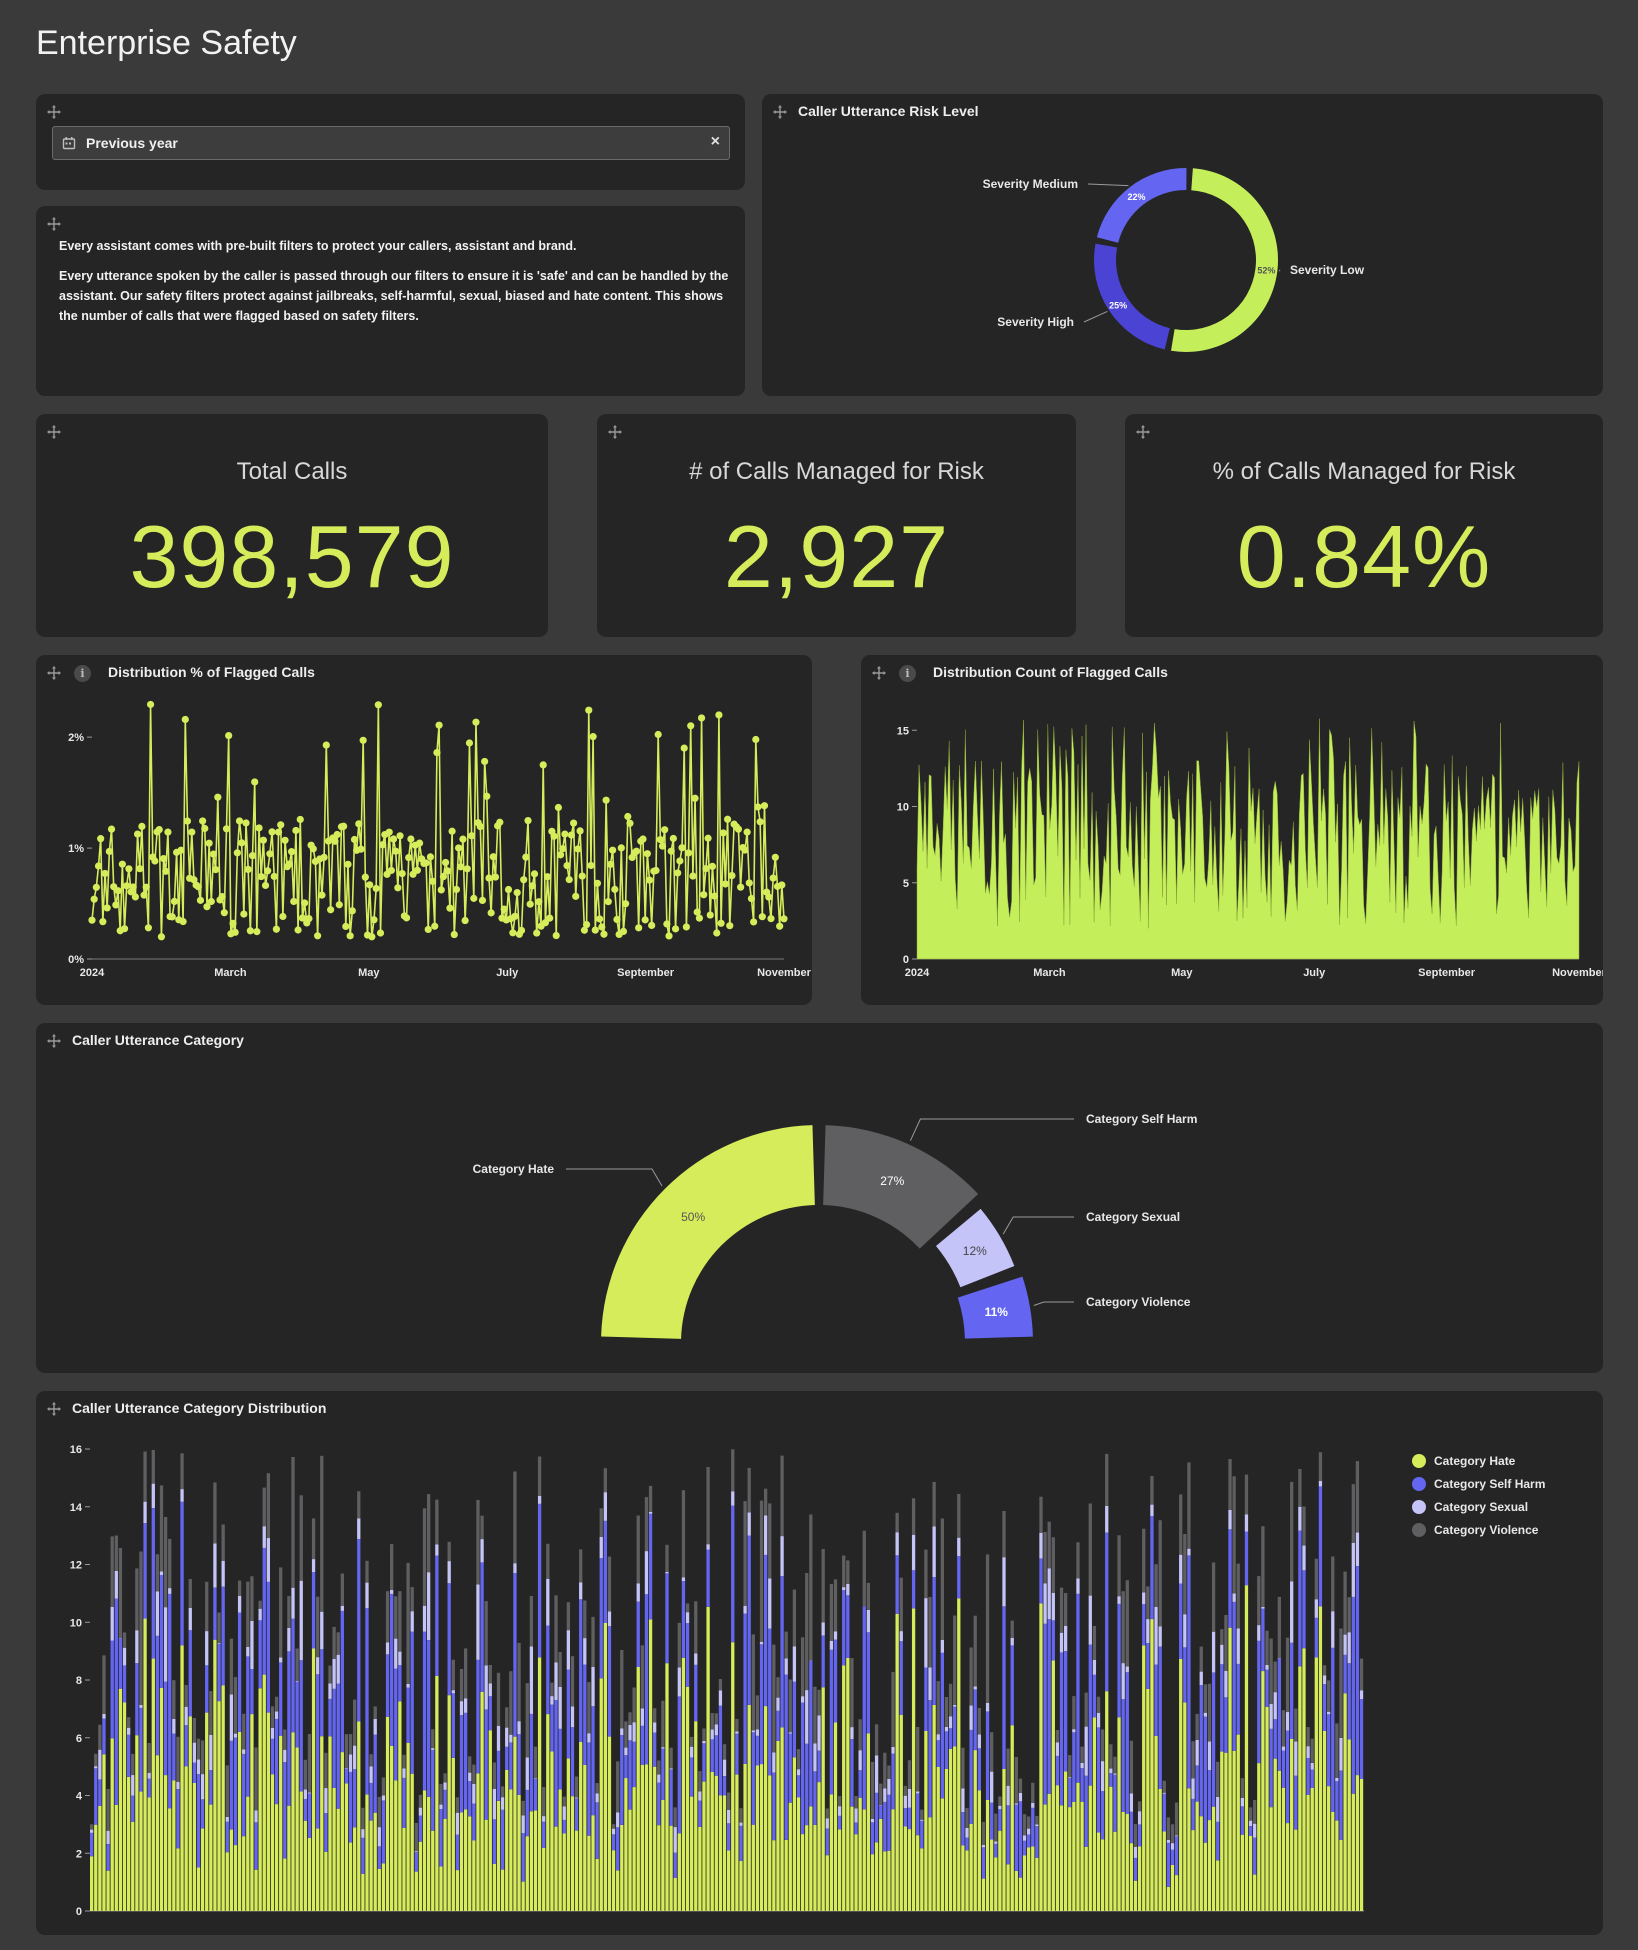 The width and height of the screenshot is (1638, 1950). Describe the element at coordinates (715, 142) in the screenshot. I see `close-icon: ×` at that location.